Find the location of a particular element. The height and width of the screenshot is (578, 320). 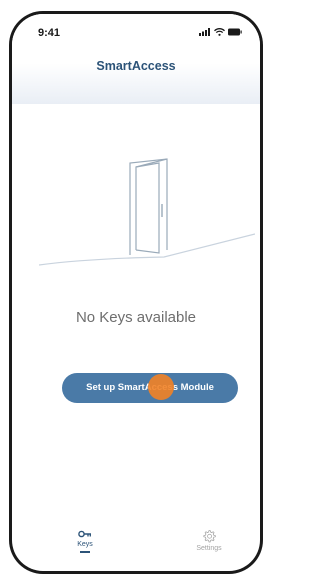

status-icons is located at coordinates (220, 32).